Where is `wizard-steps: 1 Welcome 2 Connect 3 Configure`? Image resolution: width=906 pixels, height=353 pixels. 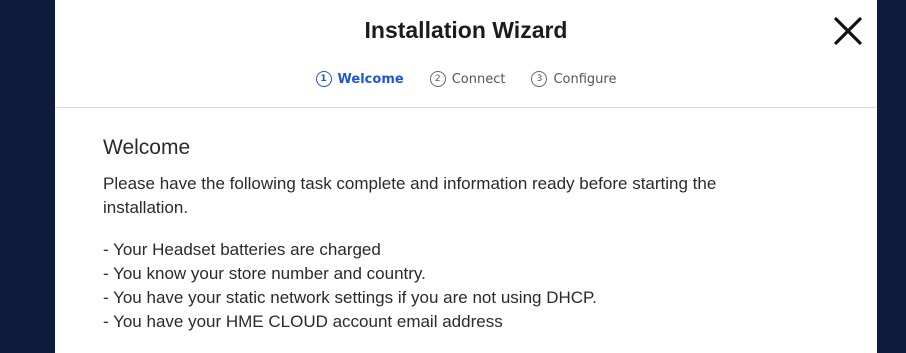 wizard-steps: 1 Welcome 2 Connect 3 Configure is located at coordinates (466, 79).